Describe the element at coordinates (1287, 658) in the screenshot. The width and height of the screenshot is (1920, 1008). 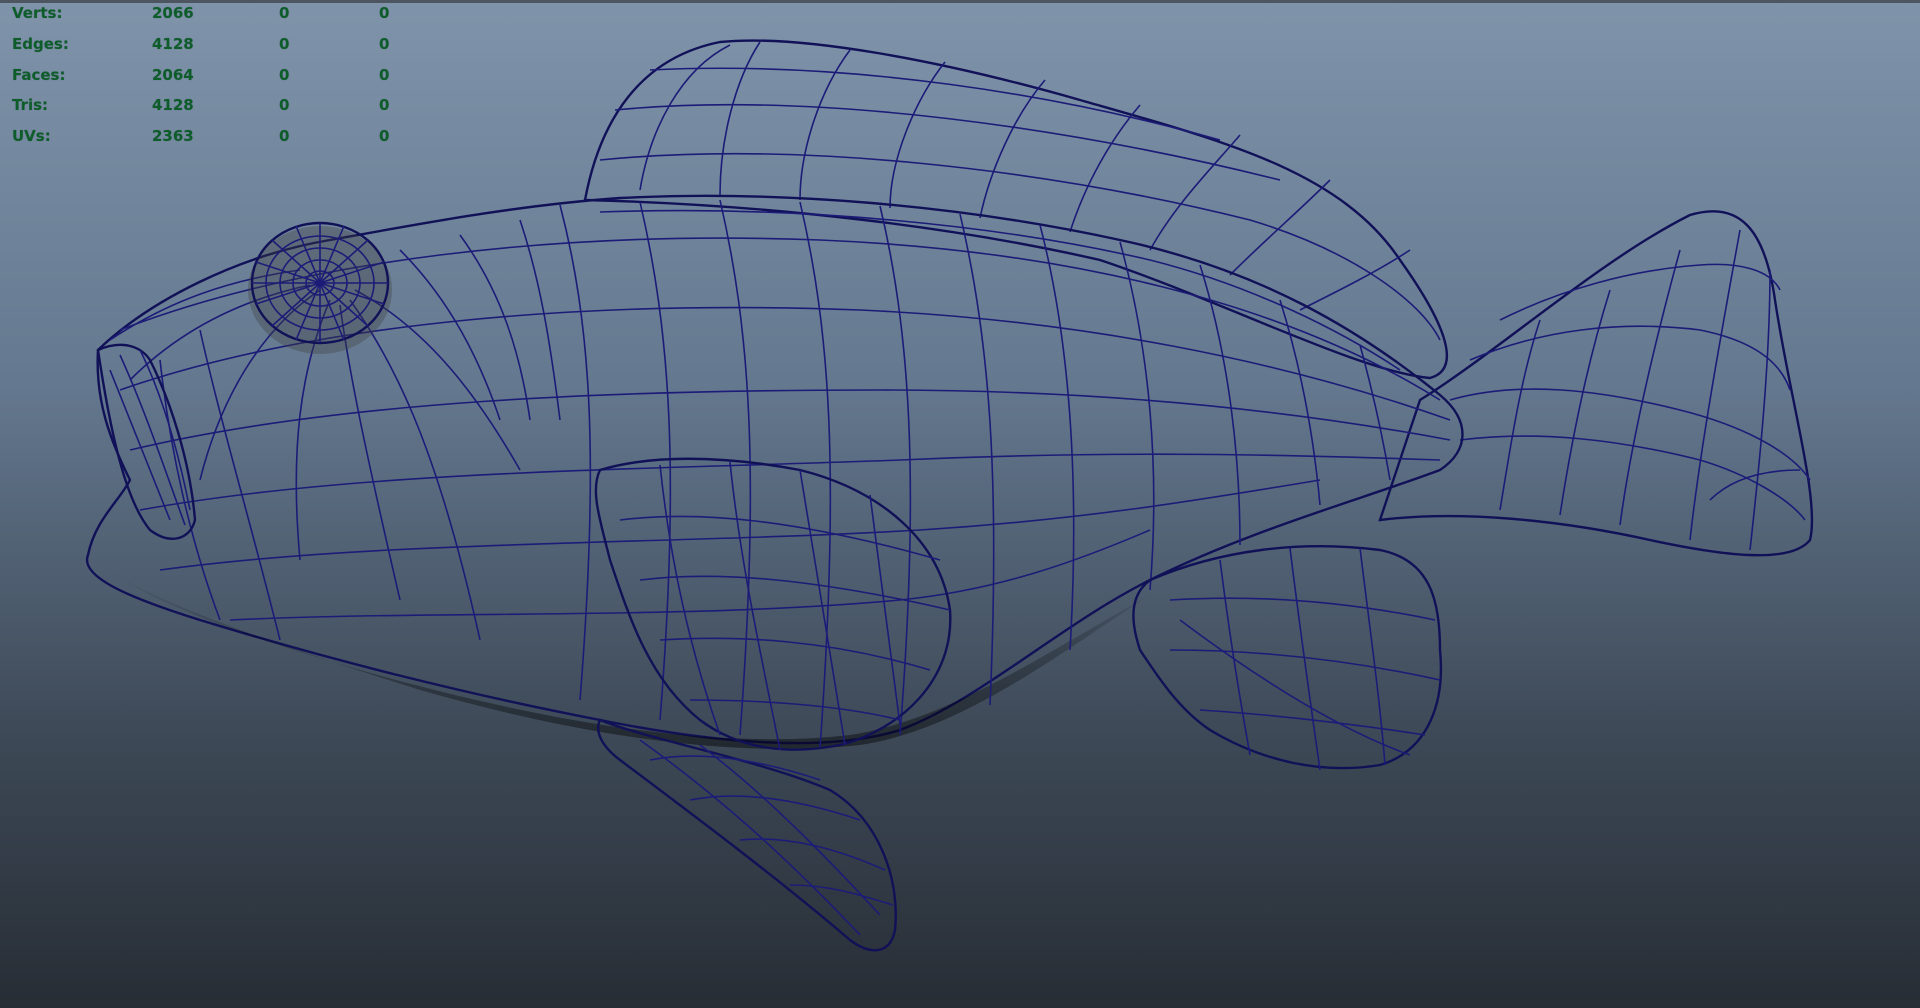
I see `anal-fin` at that location.